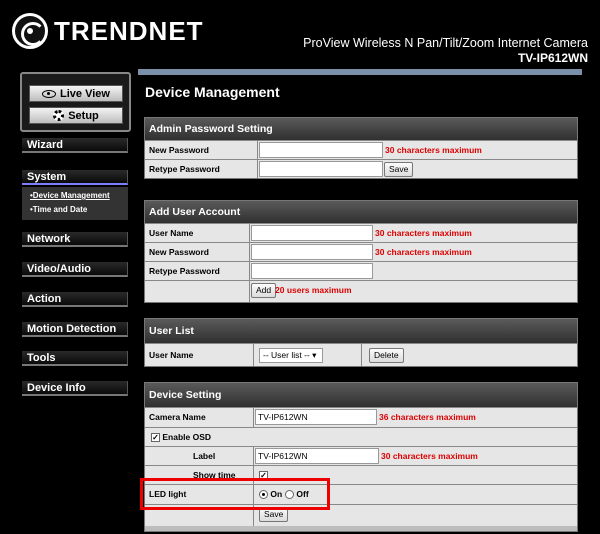 The height and width of the screenshot is (534, 600). What do you see at coordinates (423, 252) in the screenshot?
I see `password-hint: 30 characters maximum` at bounding box center [423, 252].